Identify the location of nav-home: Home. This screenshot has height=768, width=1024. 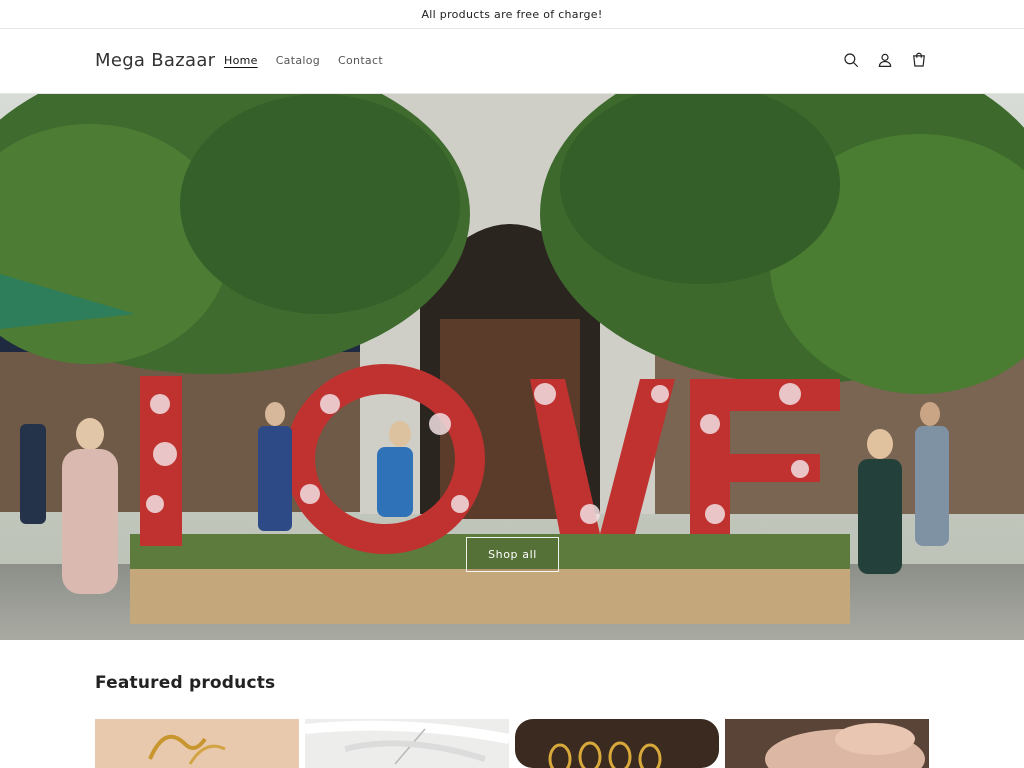
(241, 60).